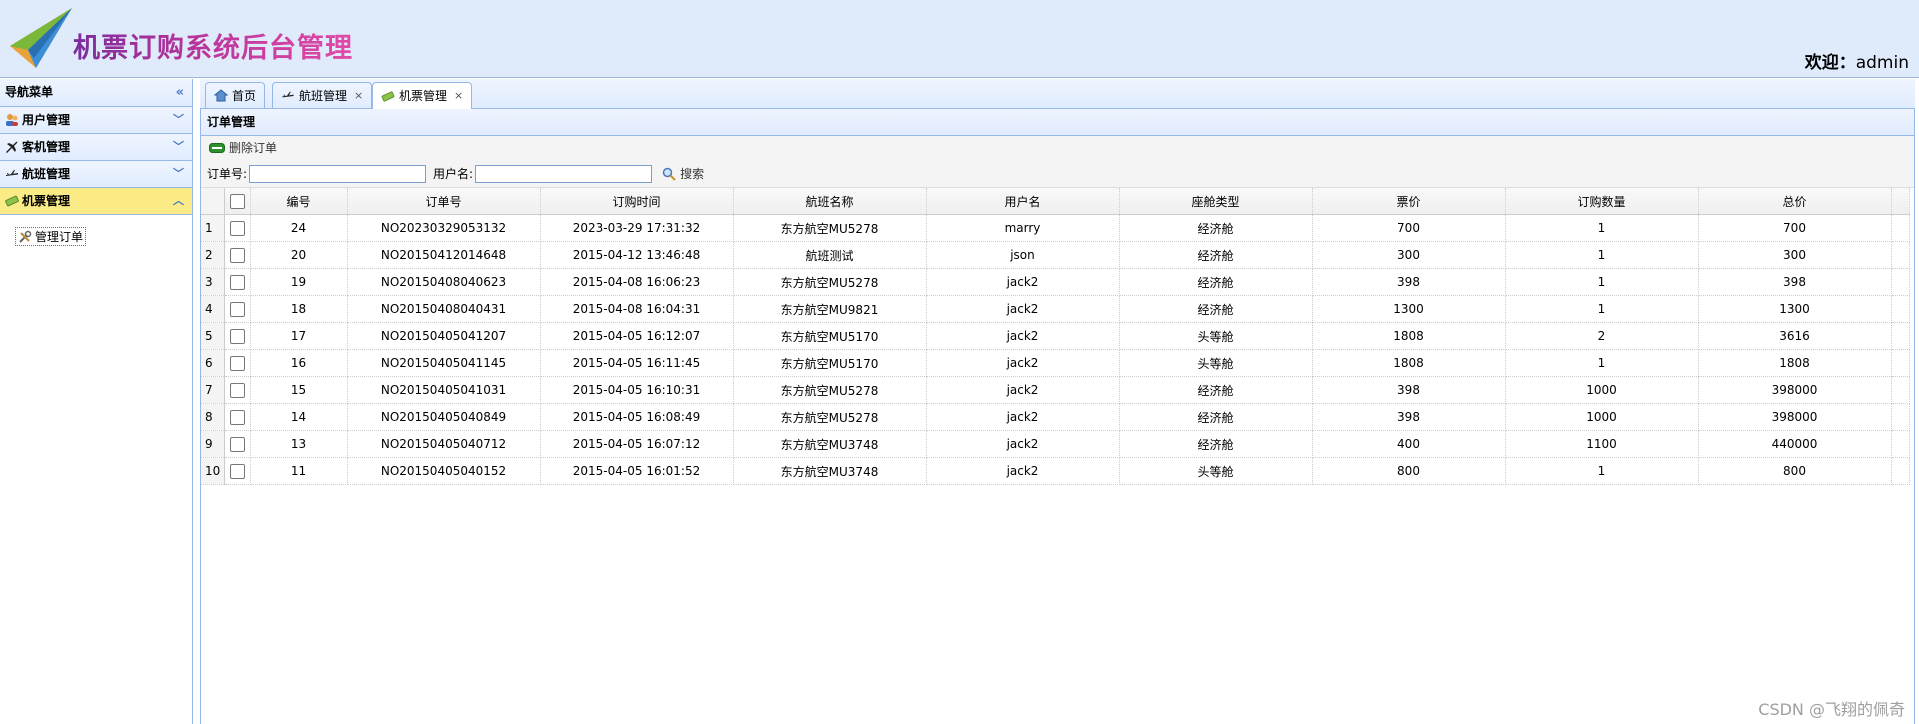  I want to click on table-cell-total: 700, so click(1795, 228).